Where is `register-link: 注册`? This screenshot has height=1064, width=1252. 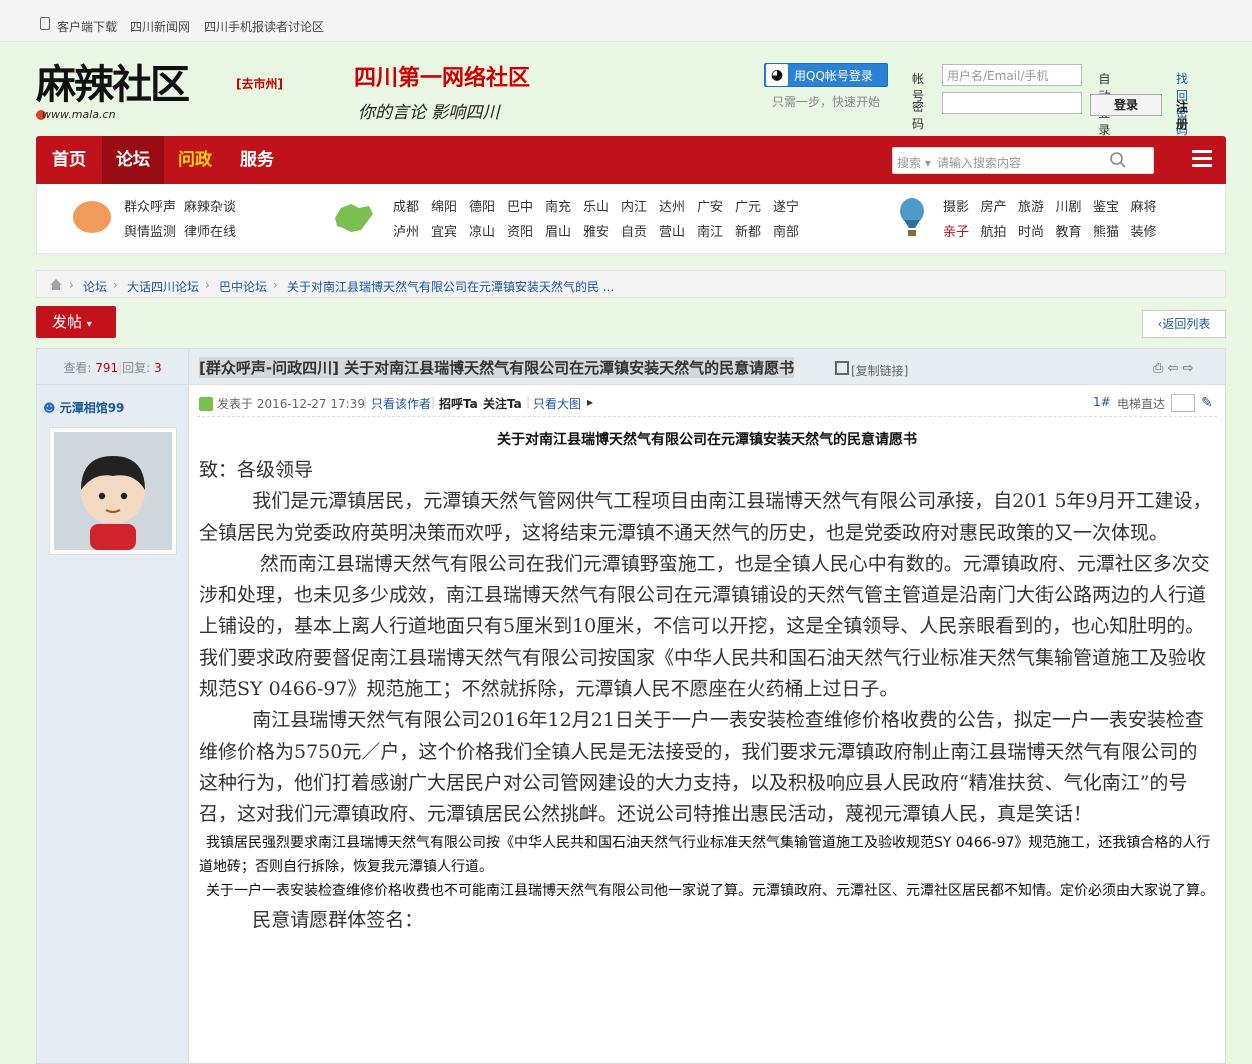 register-link: 注册 is located at coordinates (1182, 115).